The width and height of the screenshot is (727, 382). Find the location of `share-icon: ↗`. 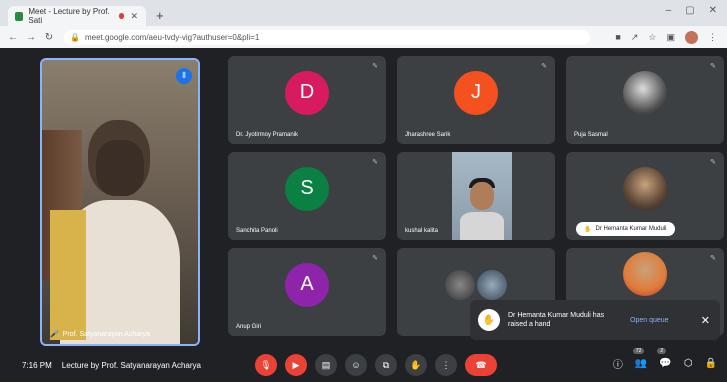

share-icon: ↗ is located at coordinates (635, 37).